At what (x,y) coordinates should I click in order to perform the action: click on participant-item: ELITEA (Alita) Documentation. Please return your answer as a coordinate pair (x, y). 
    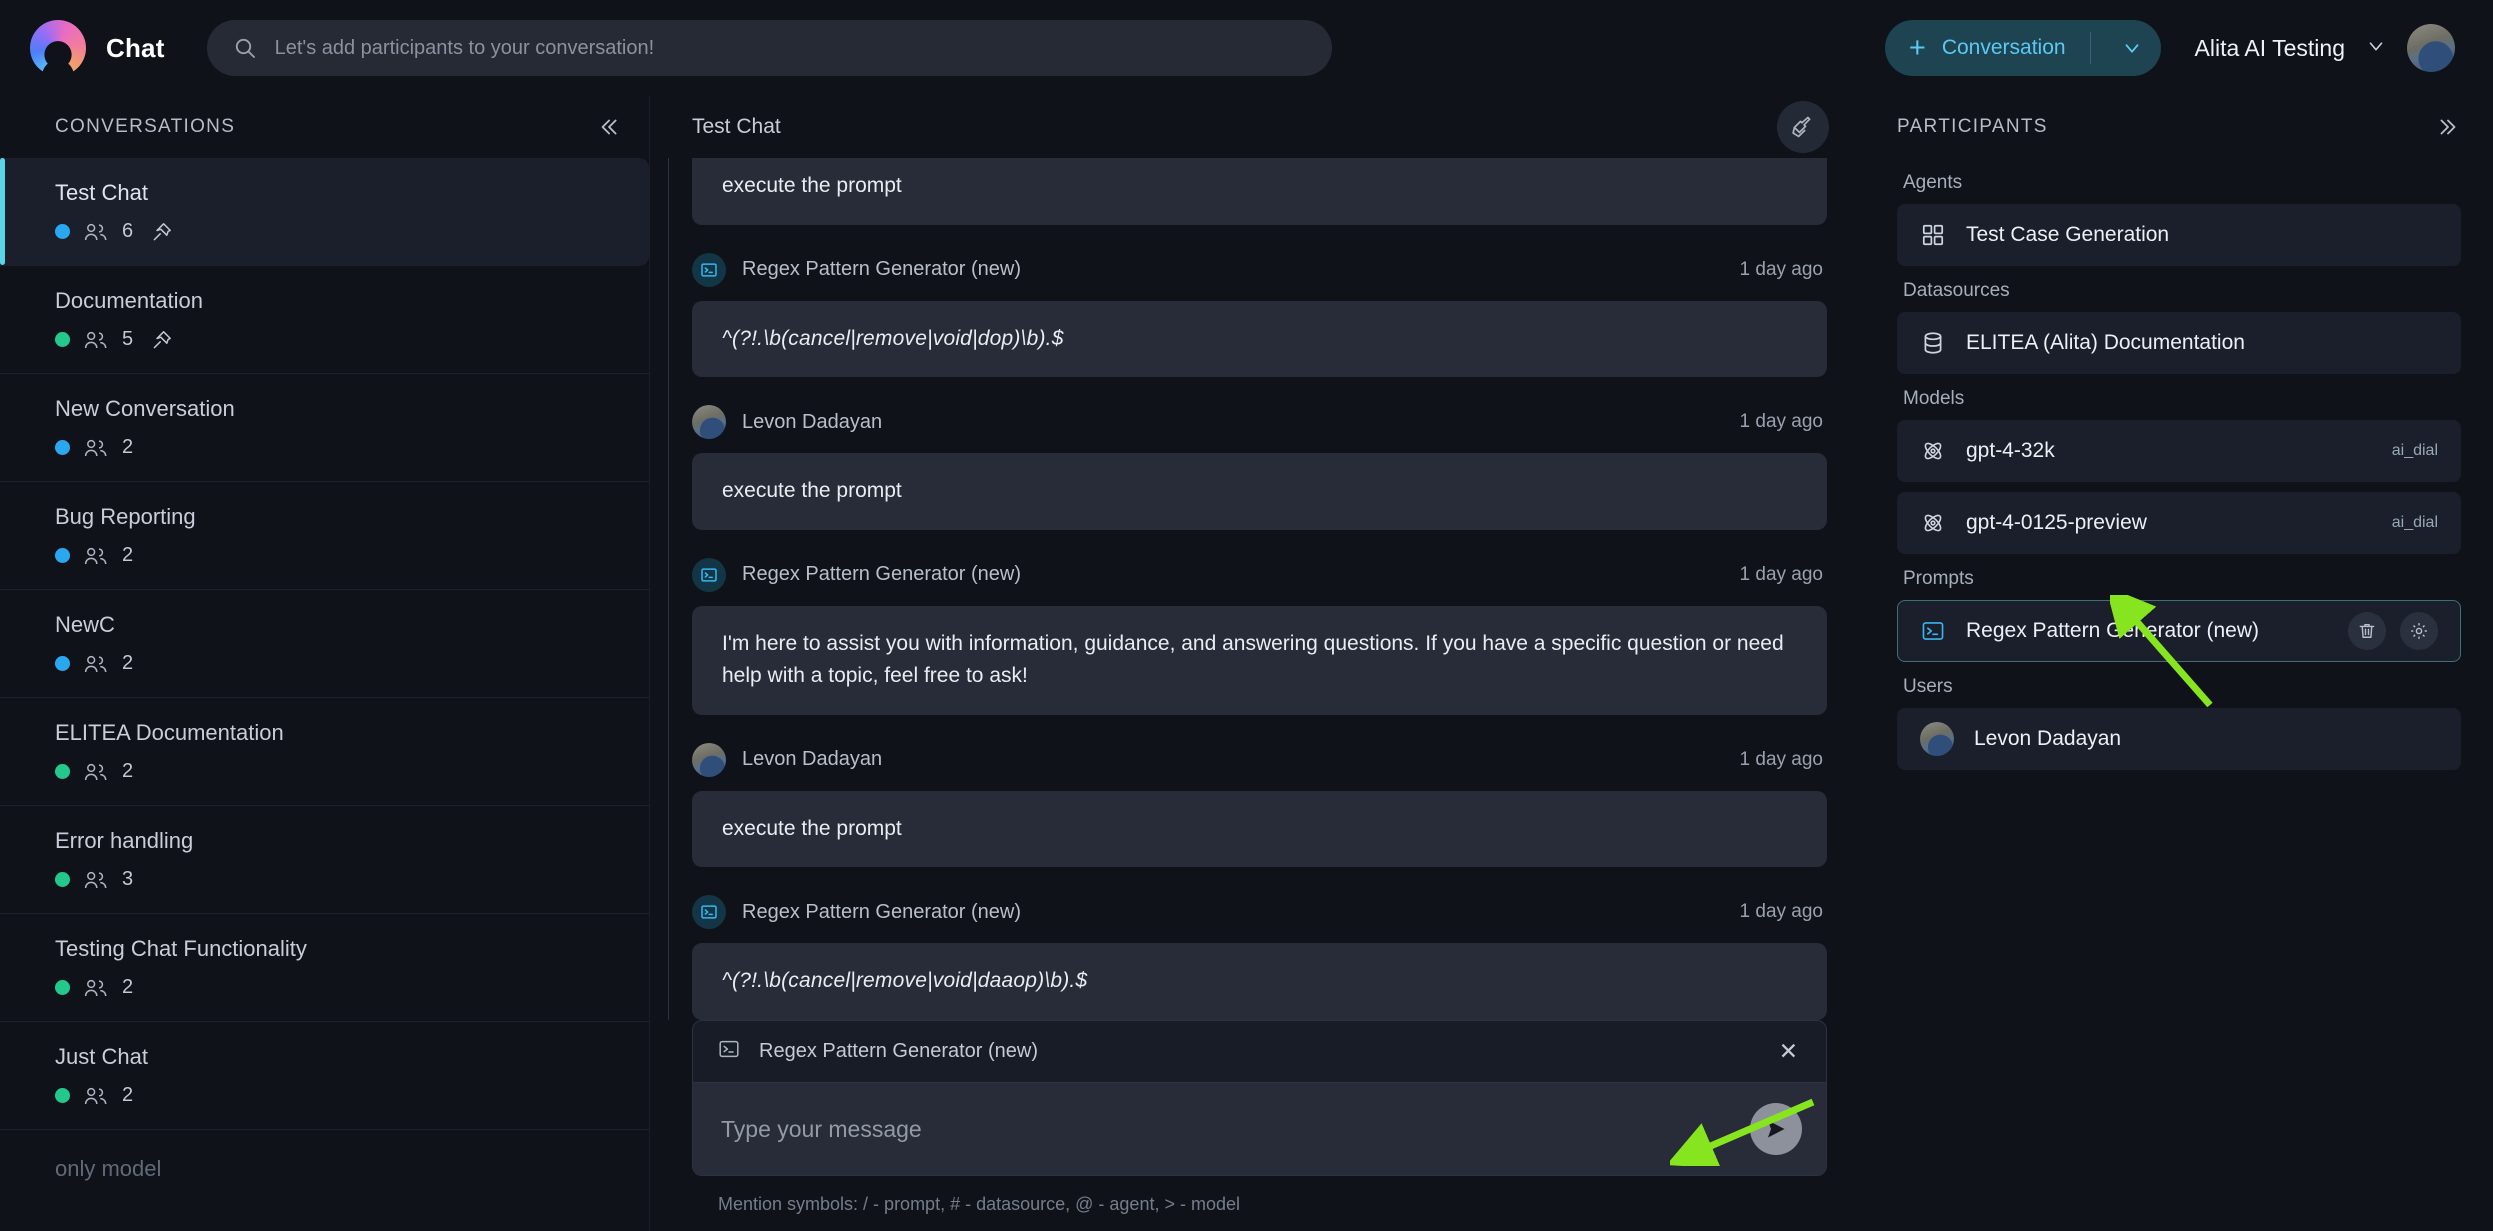
    Looking at the image, I should click on (2179, 343).